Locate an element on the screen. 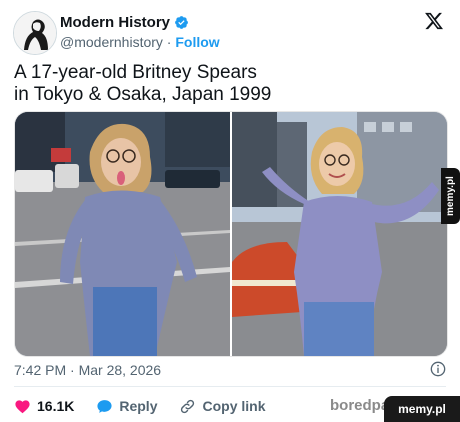 The image size is (460, 422). reply-label: Reply is located at coordinates (138, 406).